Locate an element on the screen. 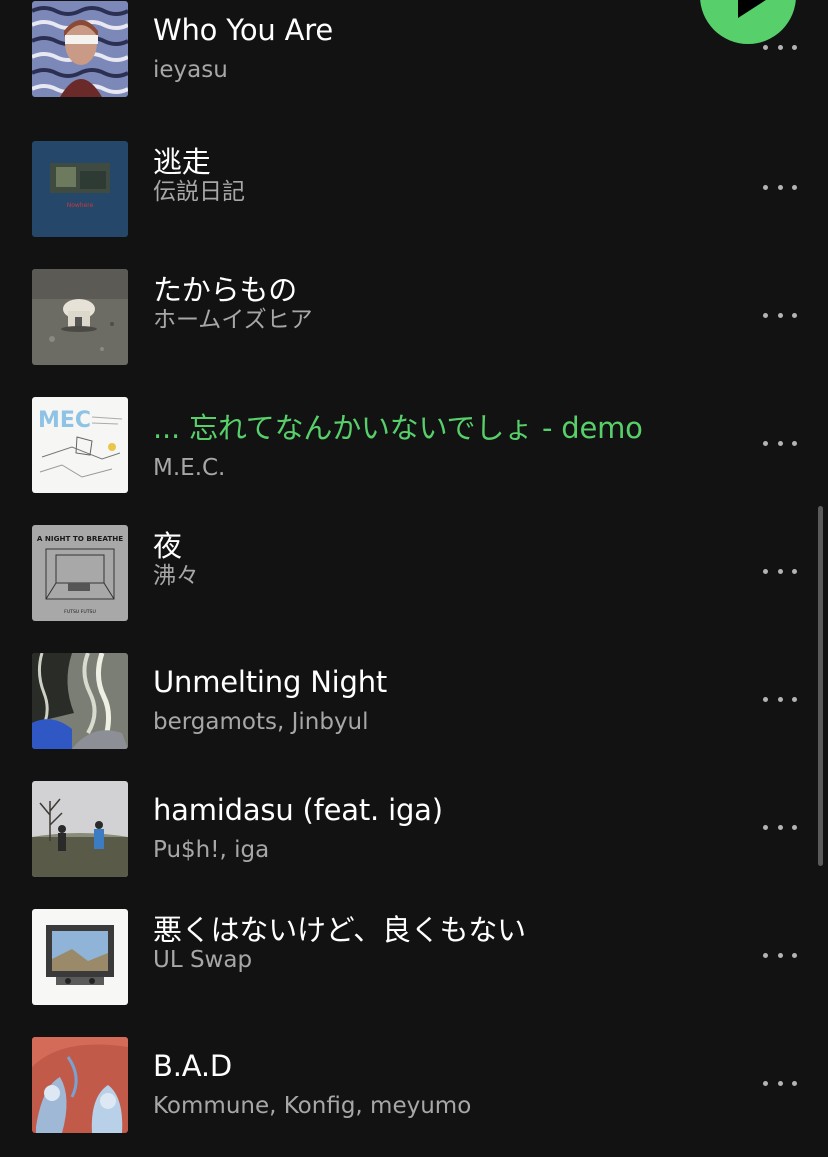 The image size is (828, 1157). album-art-text: MEC is located at coordinates (64, 420).